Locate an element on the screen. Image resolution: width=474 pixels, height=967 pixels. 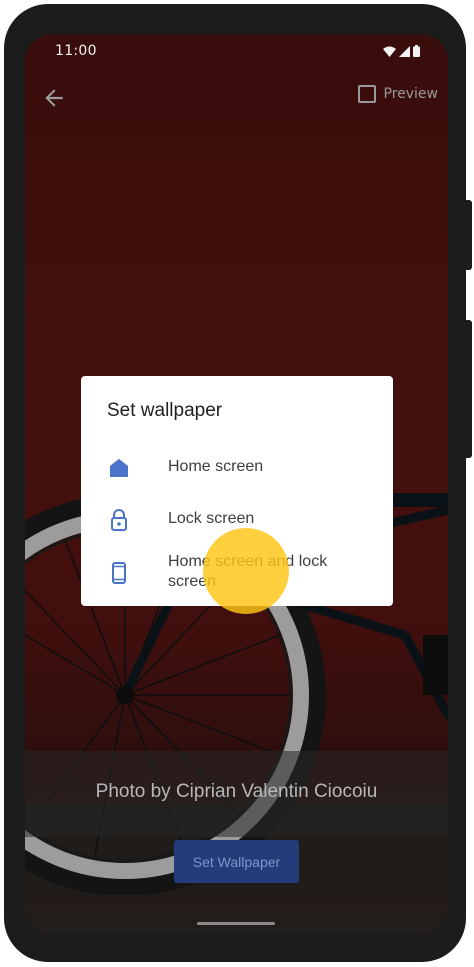
home-icon is located at coordinates (119, 468).